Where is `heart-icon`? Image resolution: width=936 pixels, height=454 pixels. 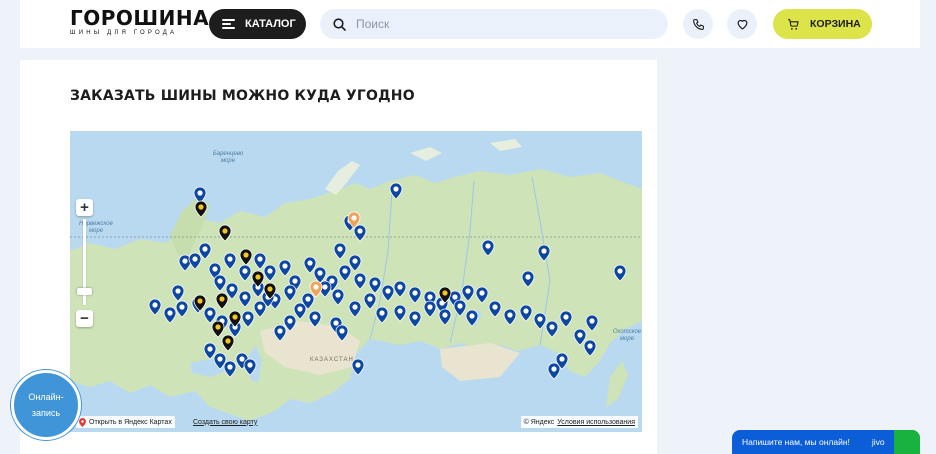 heart-icon is located at coordinates (742, 24).